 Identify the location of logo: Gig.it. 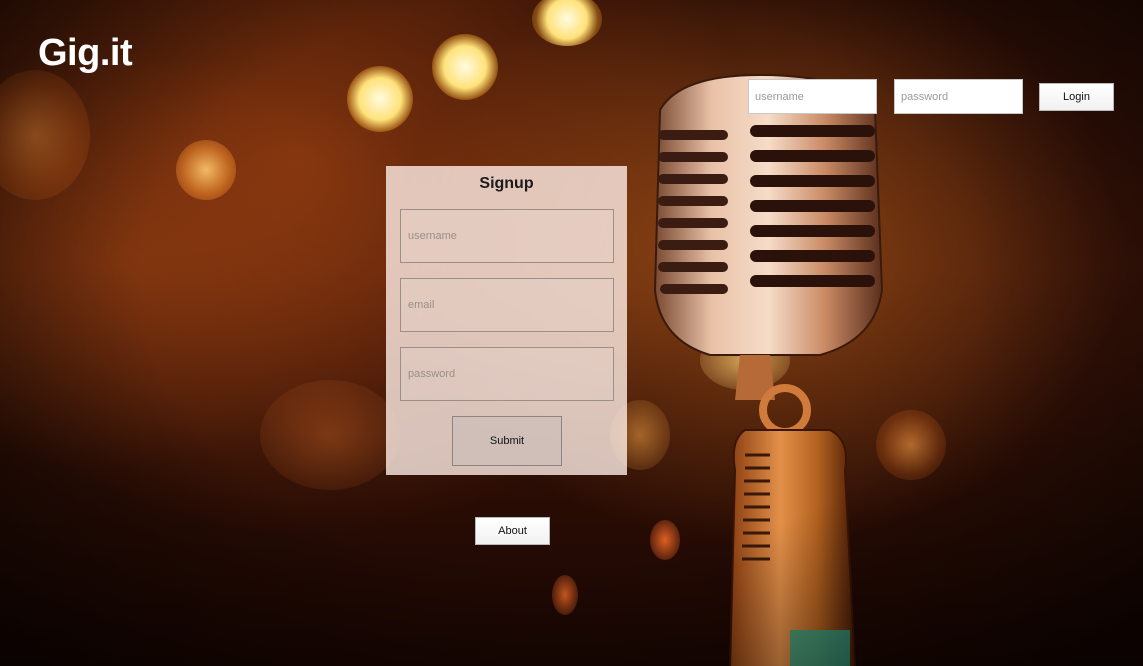
(85, 53).